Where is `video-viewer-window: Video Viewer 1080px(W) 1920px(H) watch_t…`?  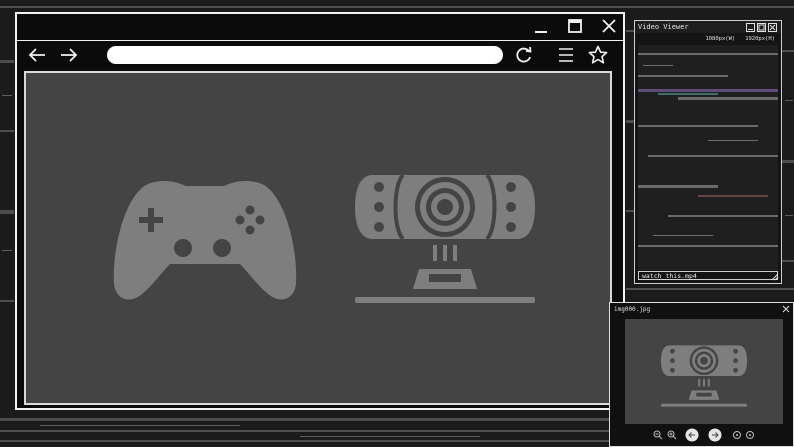 video-viewer-window: Video Viewer 1080px(W) 1920px(H) watch_t… is located at coordinates (708, 152).